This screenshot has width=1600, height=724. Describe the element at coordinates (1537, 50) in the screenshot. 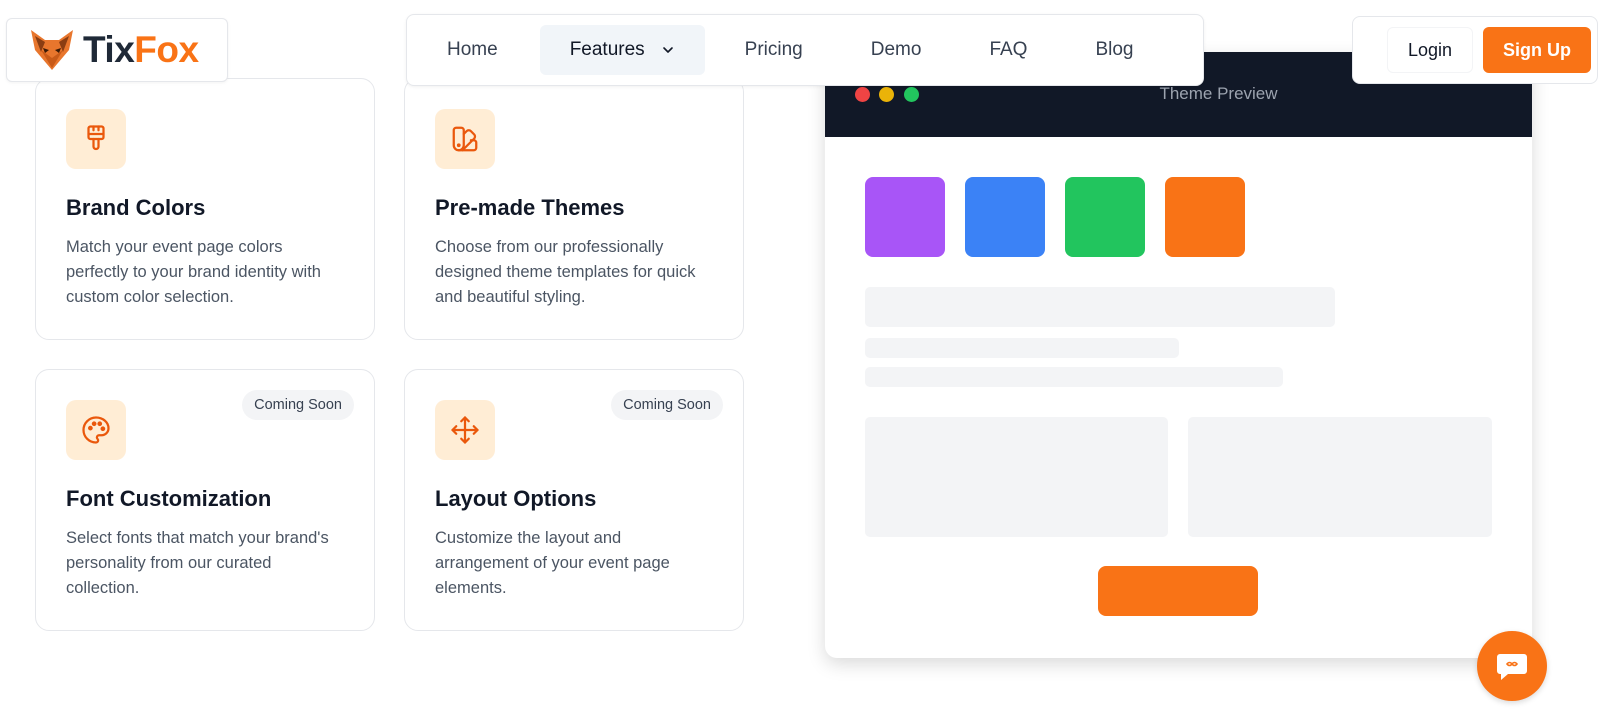

I see `signup-button: Sign Up` at that location.